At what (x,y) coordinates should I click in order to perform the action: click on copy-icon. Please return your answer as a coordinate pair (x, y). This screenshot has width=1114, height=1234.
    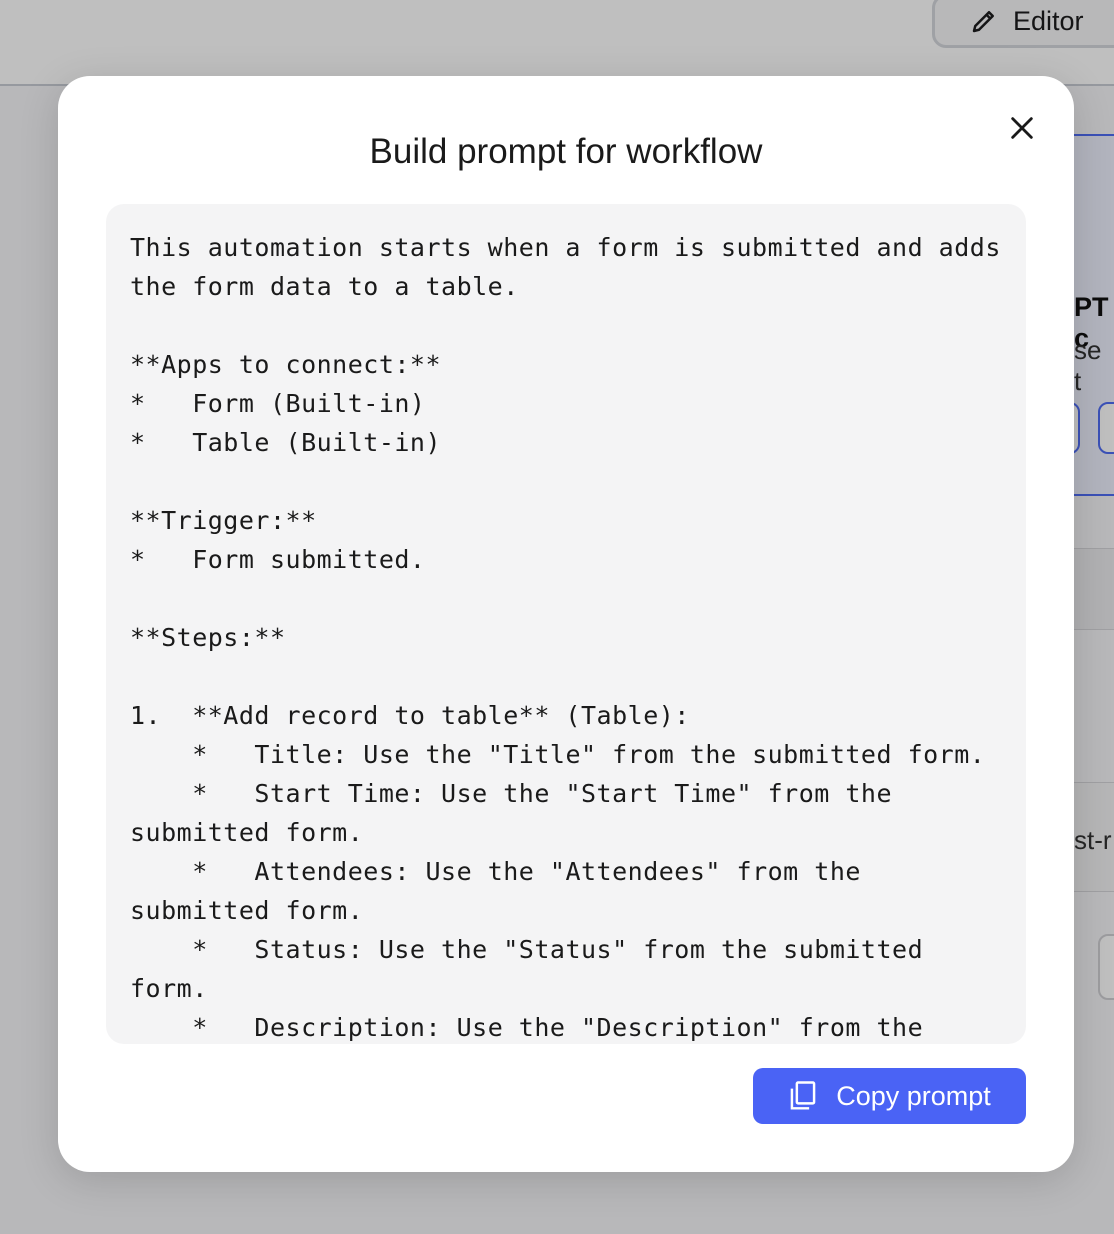
    Looking at the image, I should click on (803, 1095).